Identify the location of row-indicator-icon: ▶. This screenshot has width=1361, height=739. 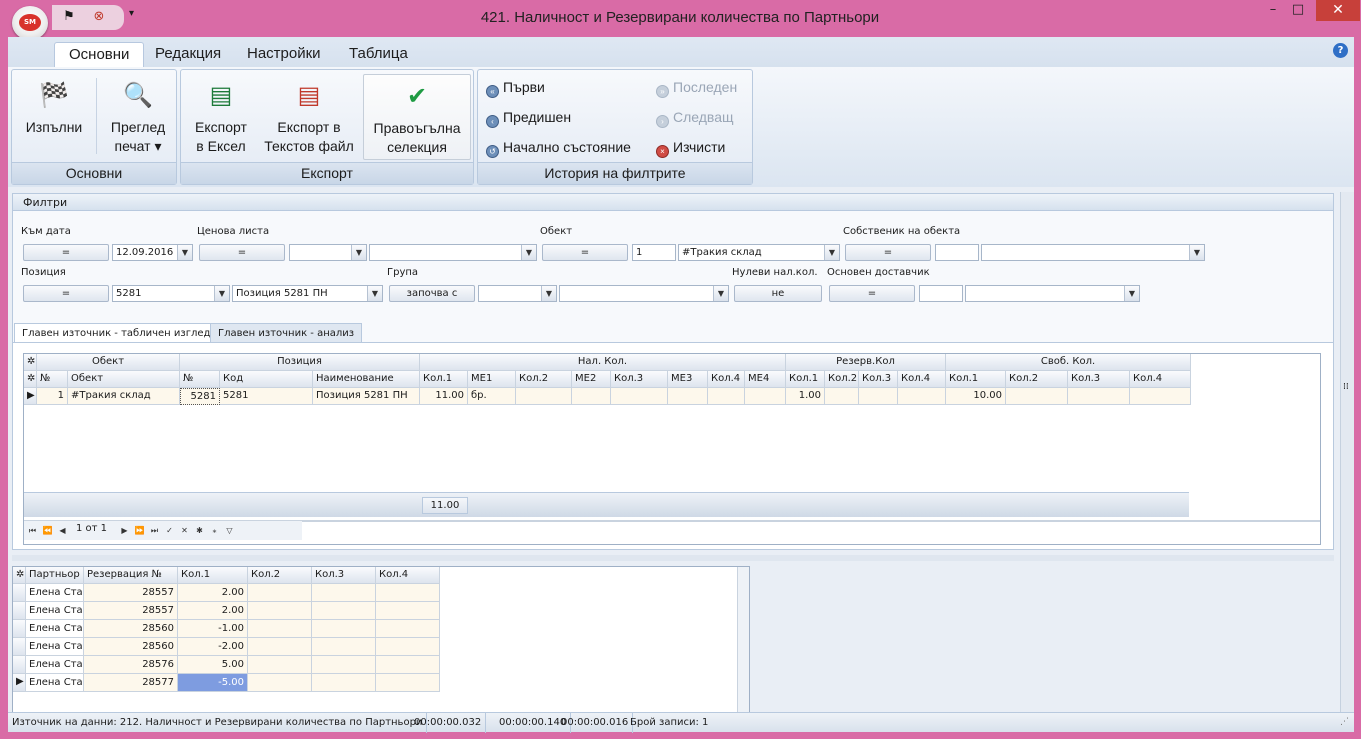
(30, 396).